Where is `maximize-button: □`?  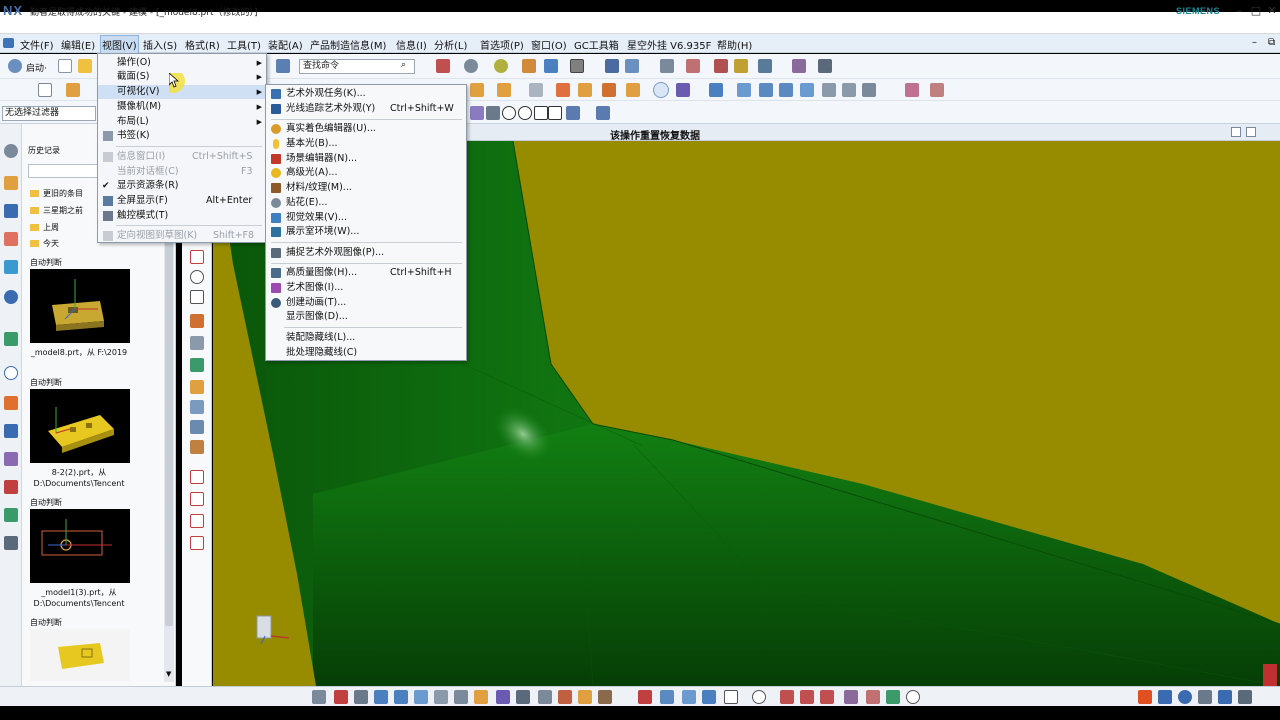
maximize-button: □ is located at coordinates (1256, 11).